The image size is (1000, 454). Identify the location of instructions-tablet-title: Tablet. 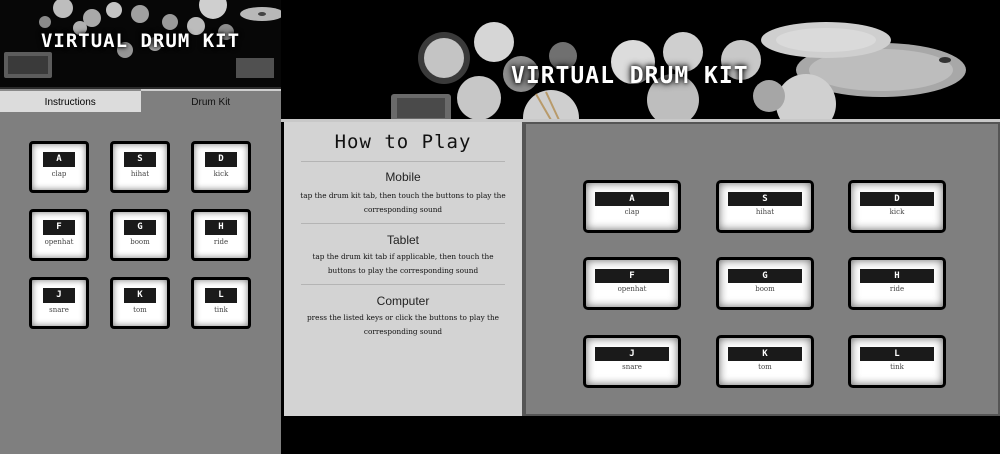
(403, 240).